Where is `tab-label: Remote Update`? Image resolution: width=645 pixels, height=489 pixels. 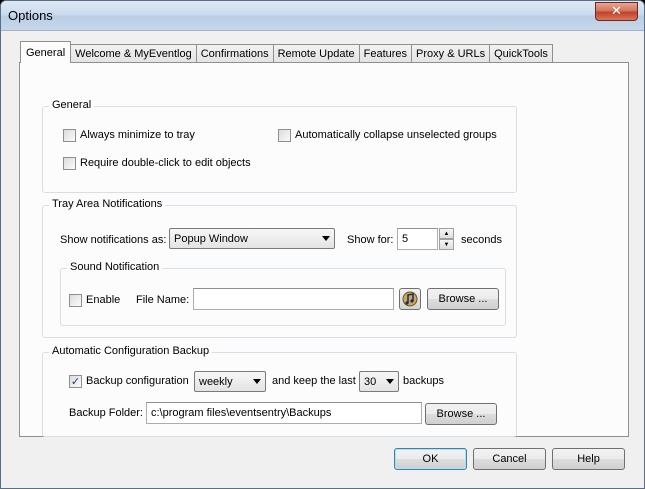
tab-label: Remote Update is located at coordinates (316, 54).